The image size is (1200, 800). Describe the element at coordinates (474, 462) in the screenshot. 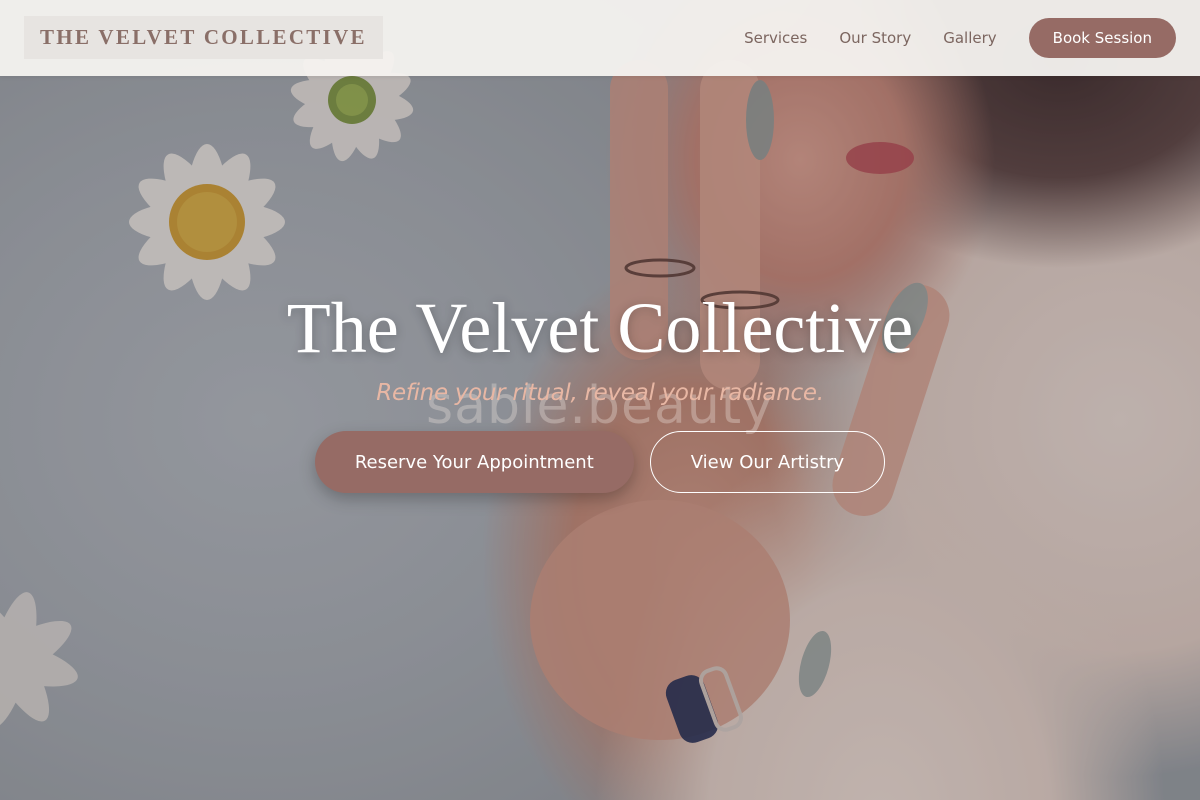

I see `reserve-appointment-button: Reserve Your Appointment` at that location.